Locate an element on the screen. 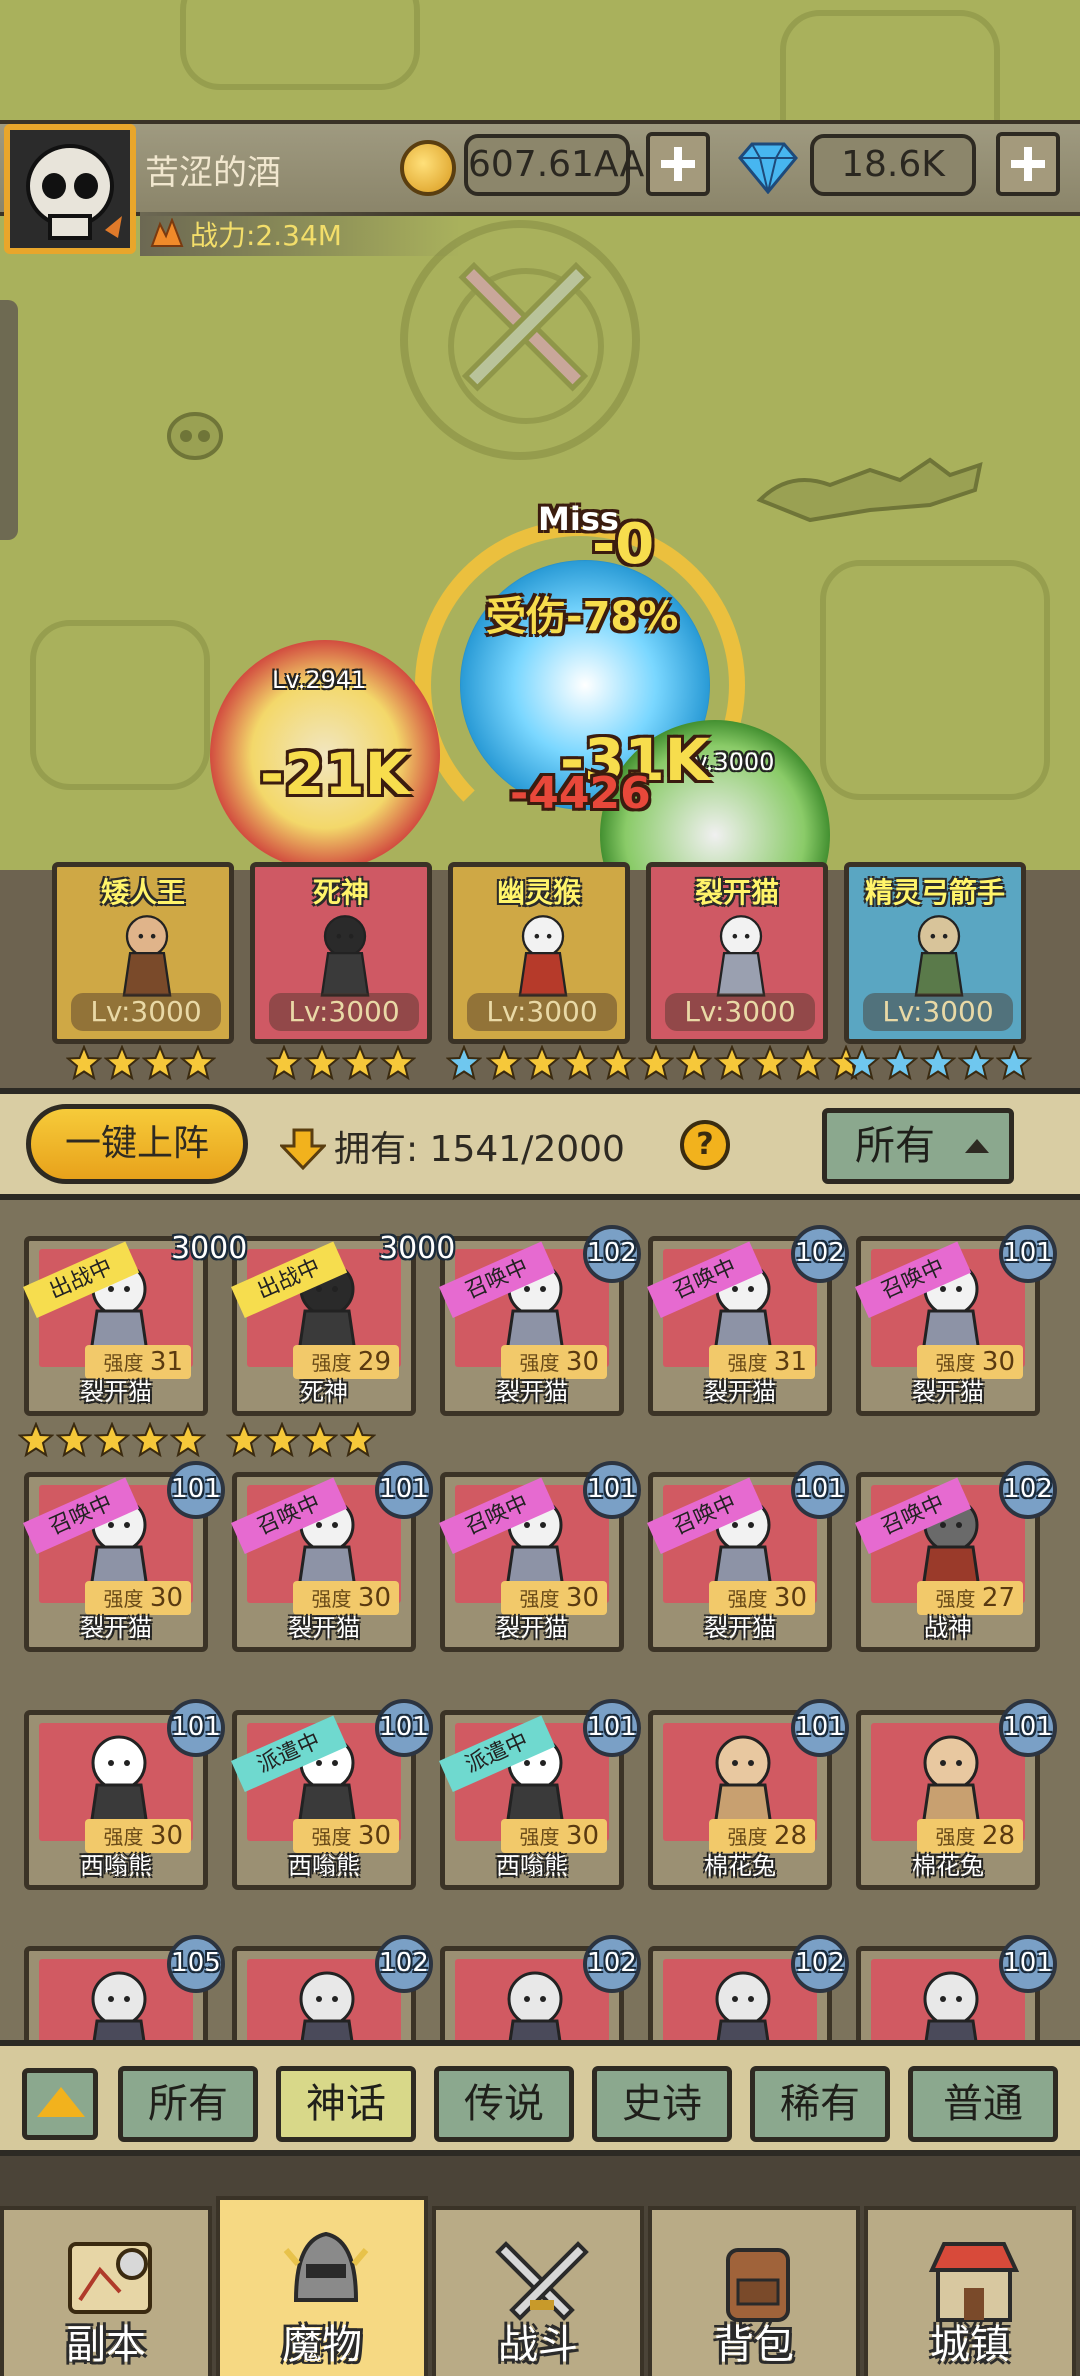 The width and height of the screenshot is (1080, 2376). add-gold-button is located at coordinates (678, 164).